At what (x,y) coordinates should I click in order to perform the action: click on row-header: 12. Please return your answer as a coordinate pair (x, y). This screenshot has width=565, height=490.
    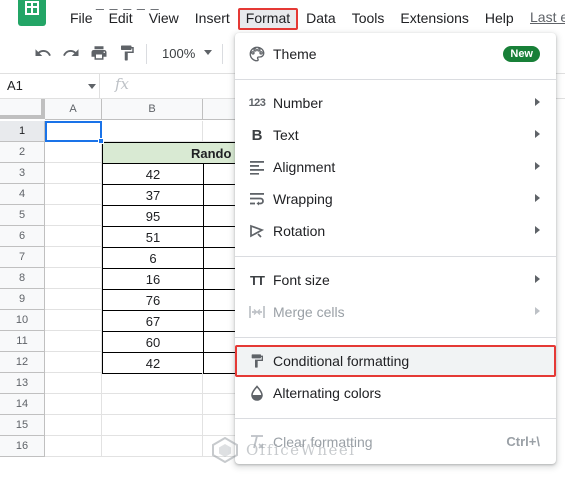
    Looking at the image, I should click on (22, 362).